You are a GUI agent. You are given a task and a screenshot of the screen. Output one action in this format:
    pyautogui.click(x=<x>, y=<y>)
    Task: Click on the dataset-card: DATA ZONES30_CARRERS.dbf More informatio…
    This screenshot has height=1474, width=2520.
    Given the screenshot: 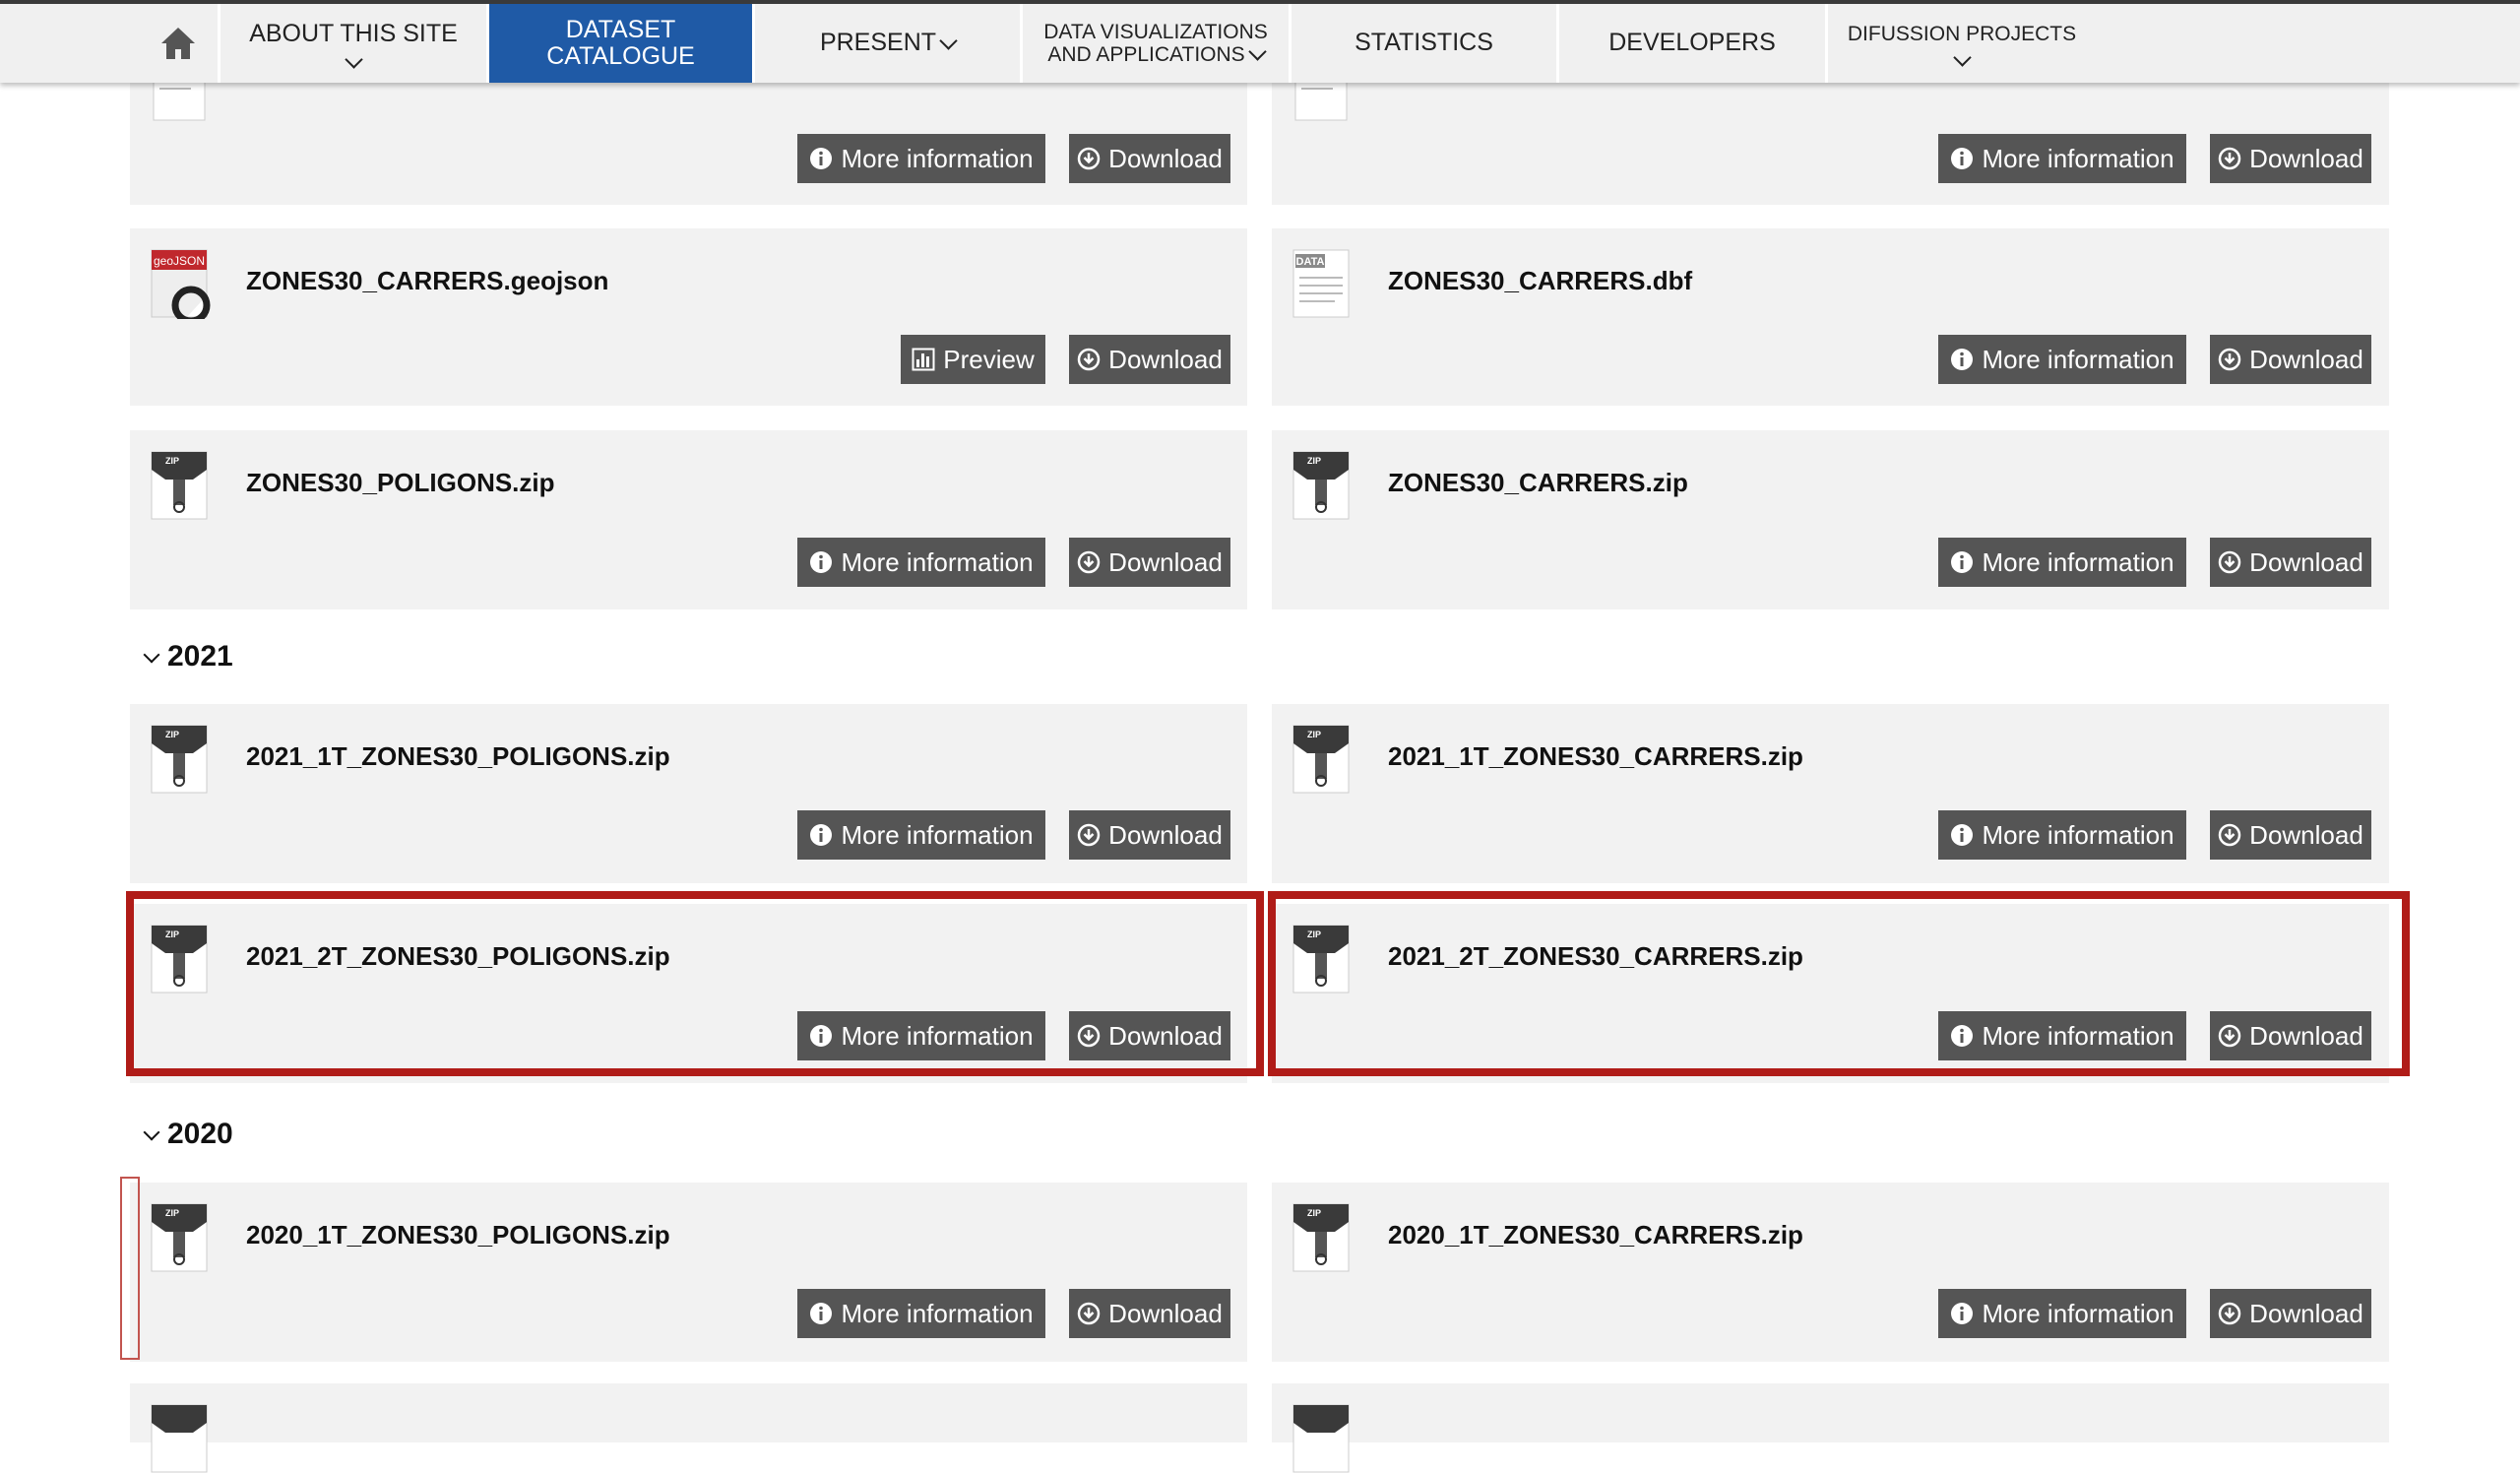 What is the action you would take?
    pyautogui.click(x=1830, y=317)
    